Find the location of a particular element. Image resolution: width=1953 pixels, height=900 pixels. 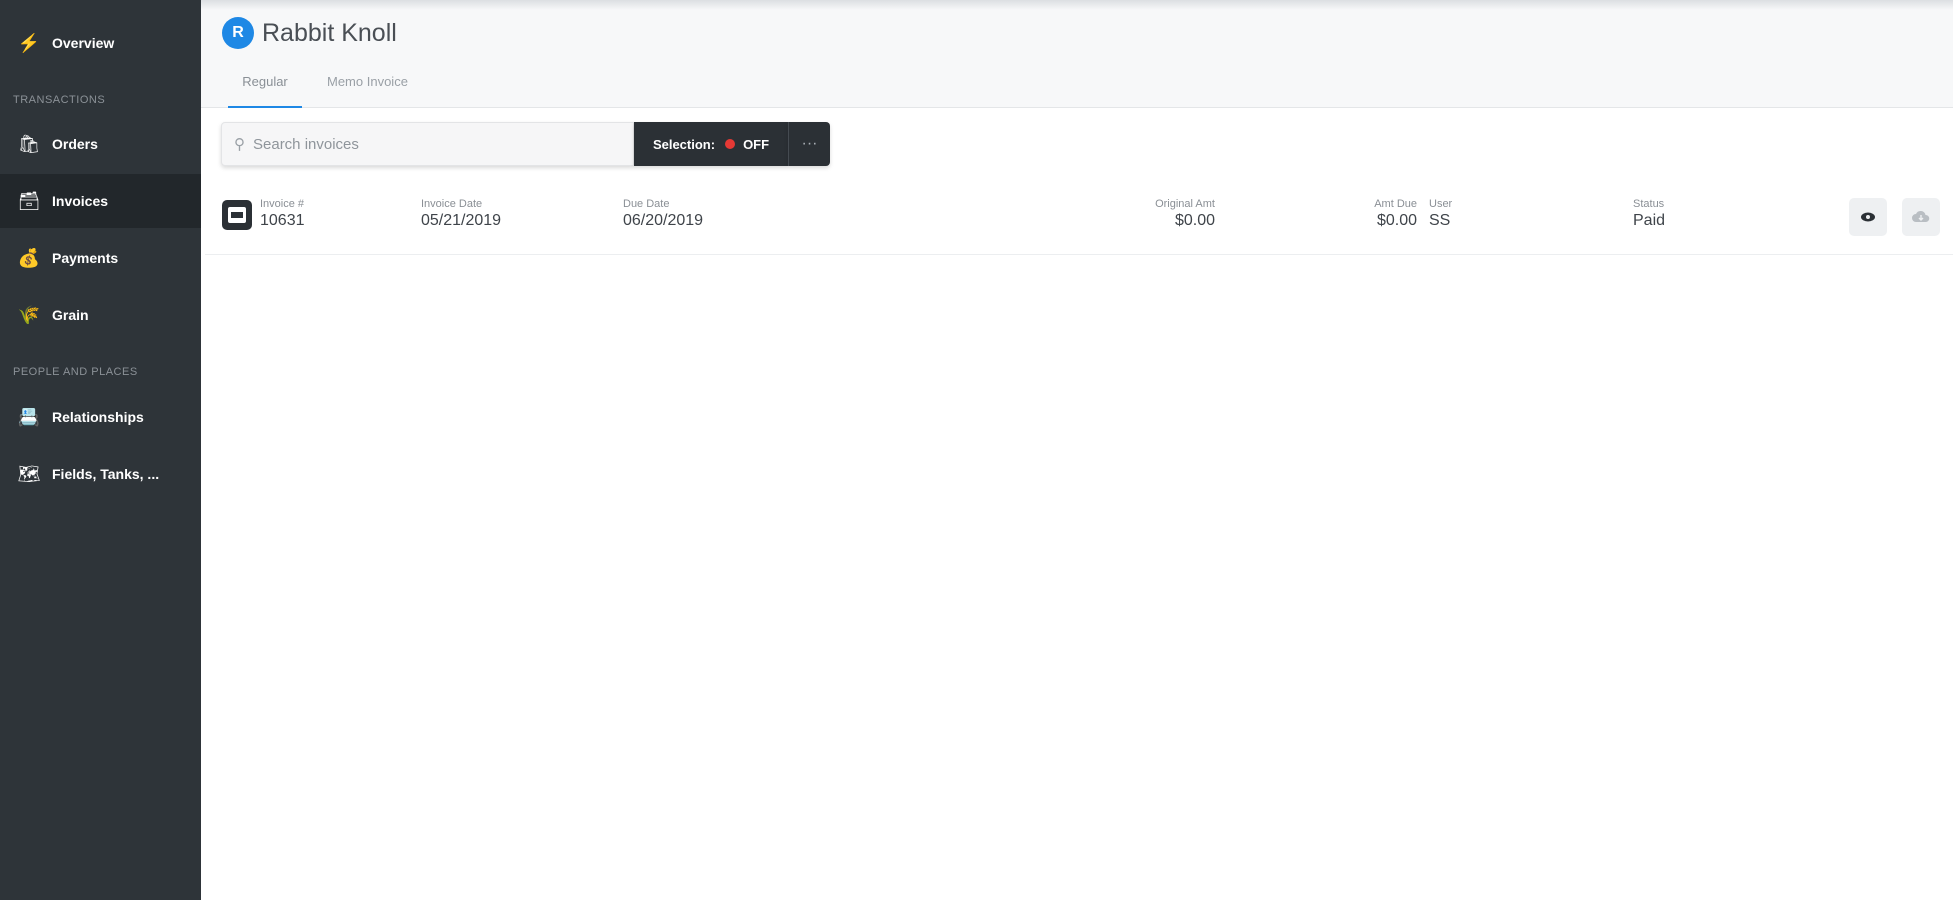

view-button is located at coordinates (1868, 217).